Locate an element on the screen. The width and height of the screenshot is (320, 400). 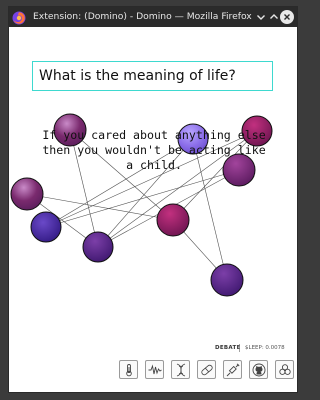
graph-edge is located at coordinates (142, 198).